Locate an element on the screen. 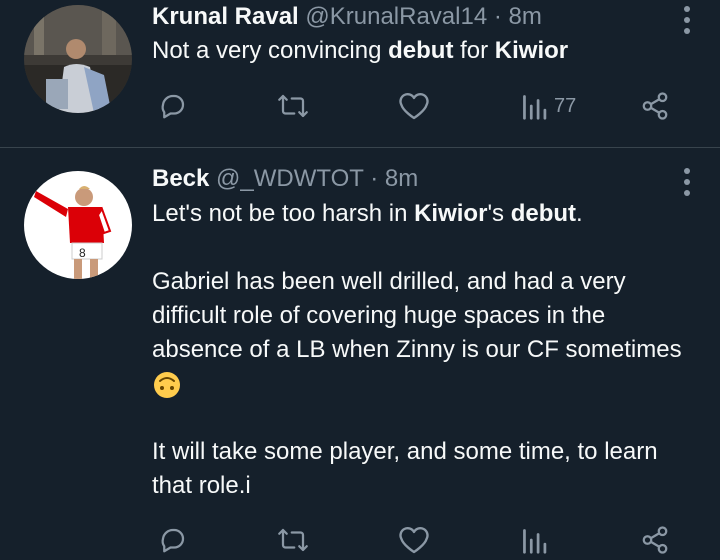 The image size is (720, 560). tweet-header: Beck @_WDWTOT · 8m is located at coordinates (285, 179).